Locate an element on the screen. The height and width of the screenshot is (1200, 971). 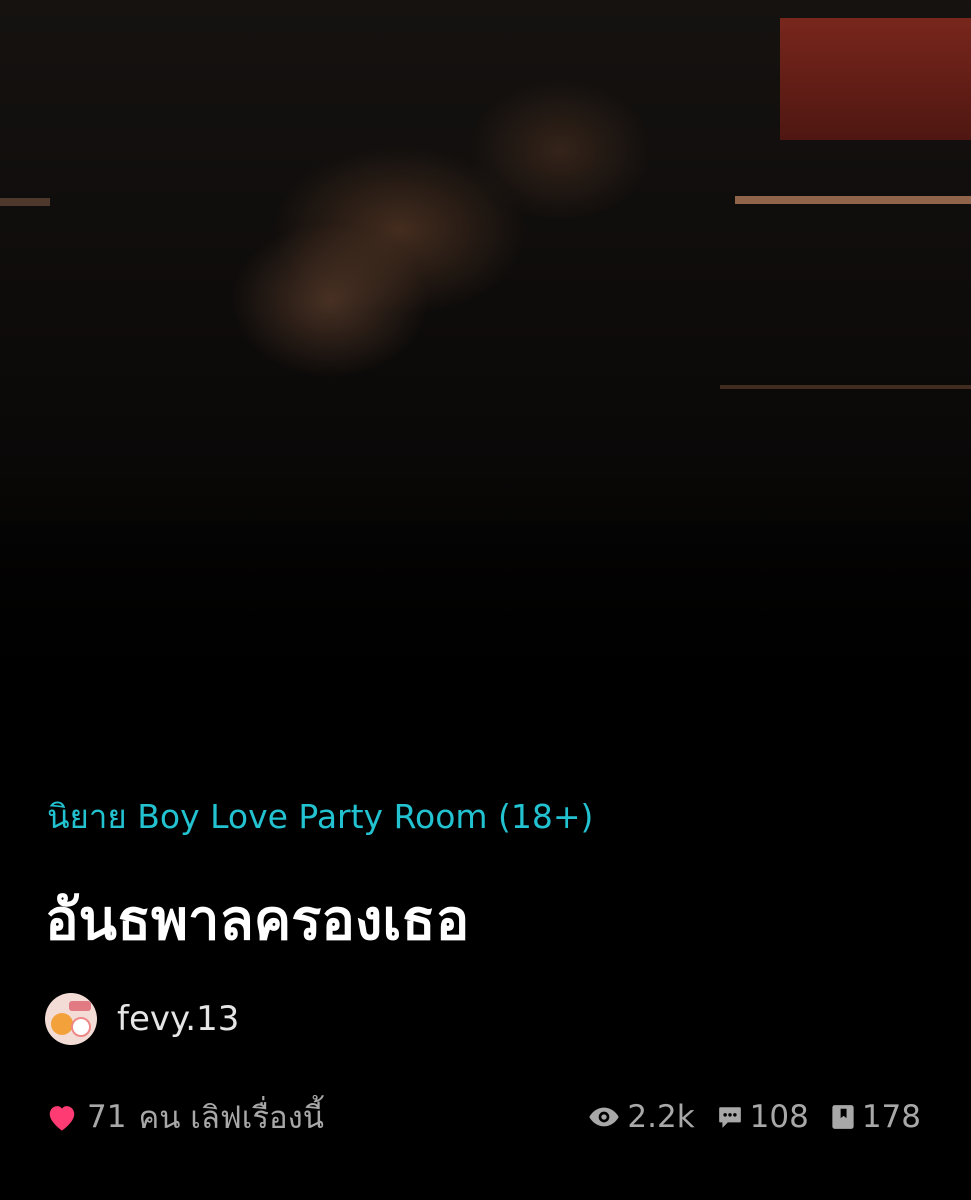
comment-icon is located at coordinates (729, 1117).